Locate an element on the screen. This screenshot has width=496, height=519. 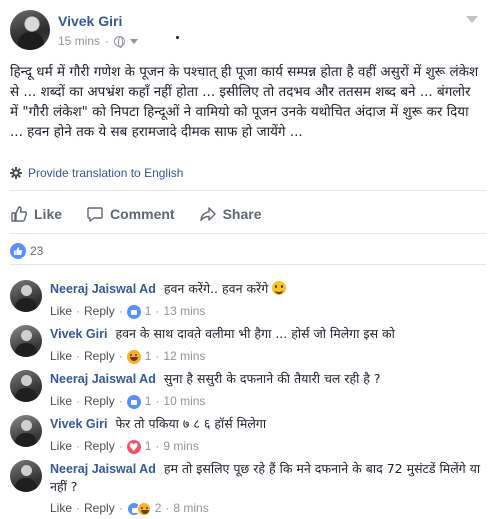
gear-icon is located at coordinates (16, 173).